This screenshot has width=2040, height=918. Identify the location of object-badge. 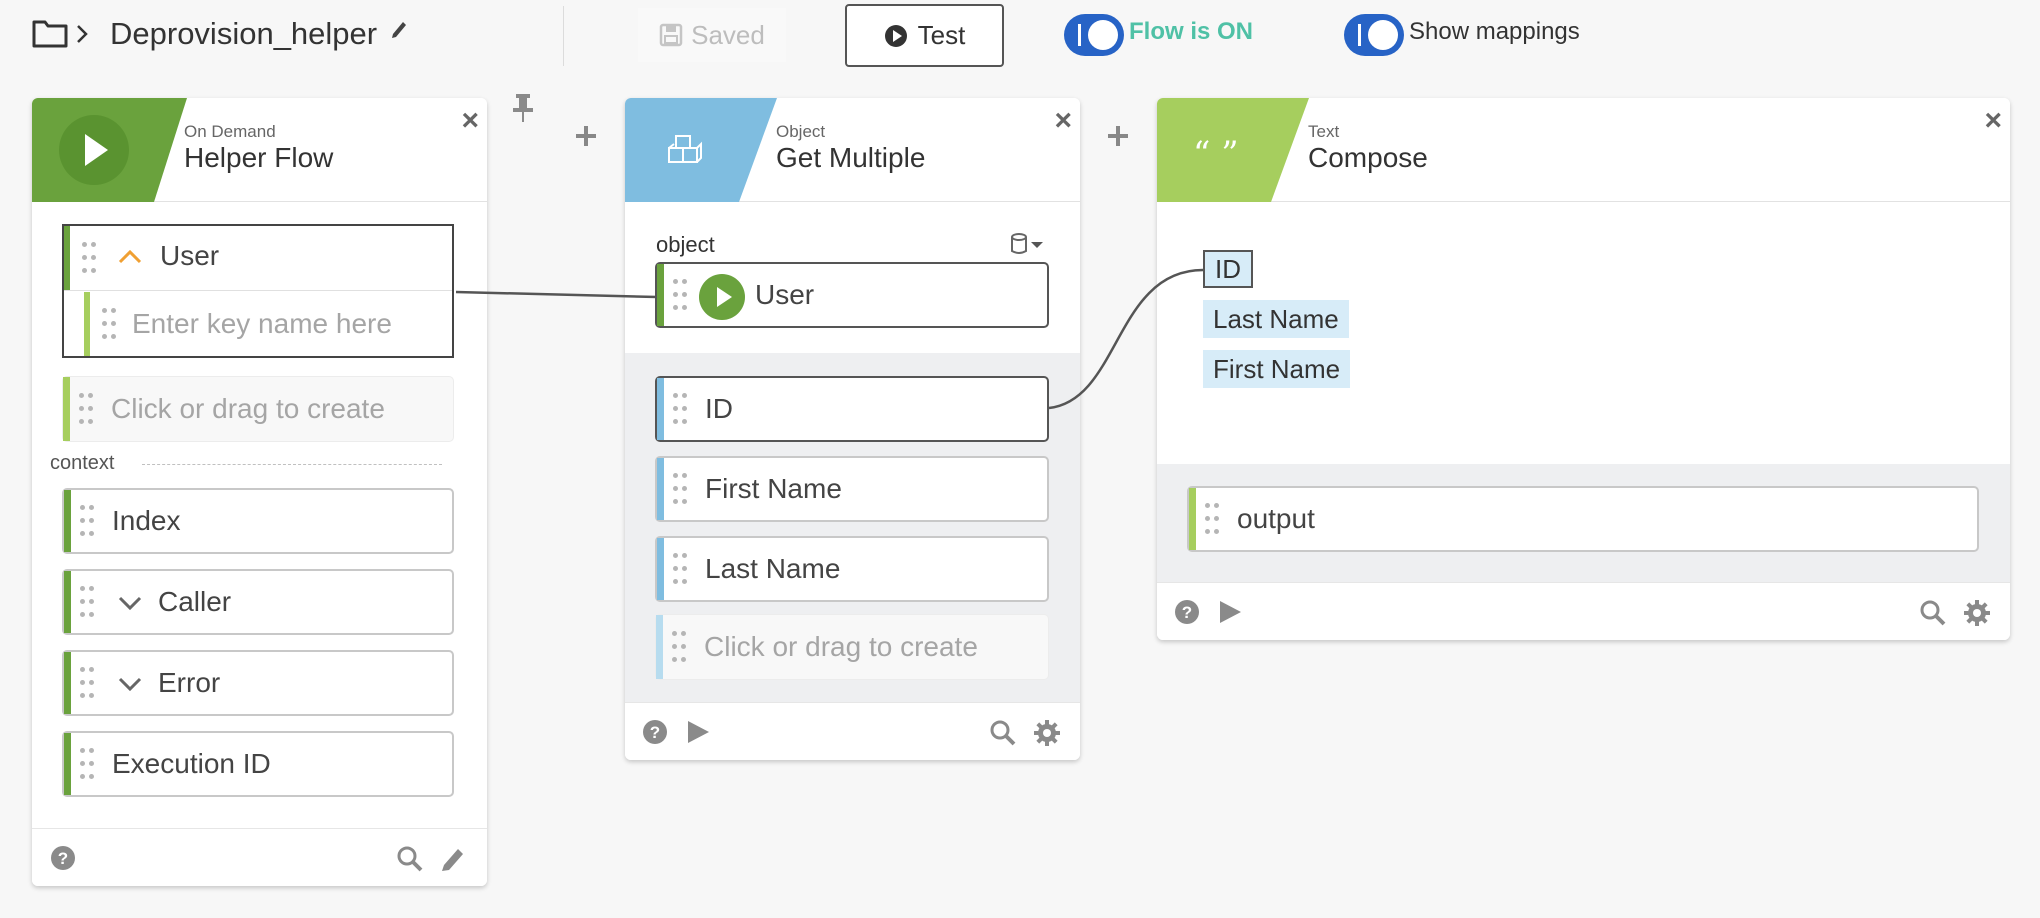
(701, 150).